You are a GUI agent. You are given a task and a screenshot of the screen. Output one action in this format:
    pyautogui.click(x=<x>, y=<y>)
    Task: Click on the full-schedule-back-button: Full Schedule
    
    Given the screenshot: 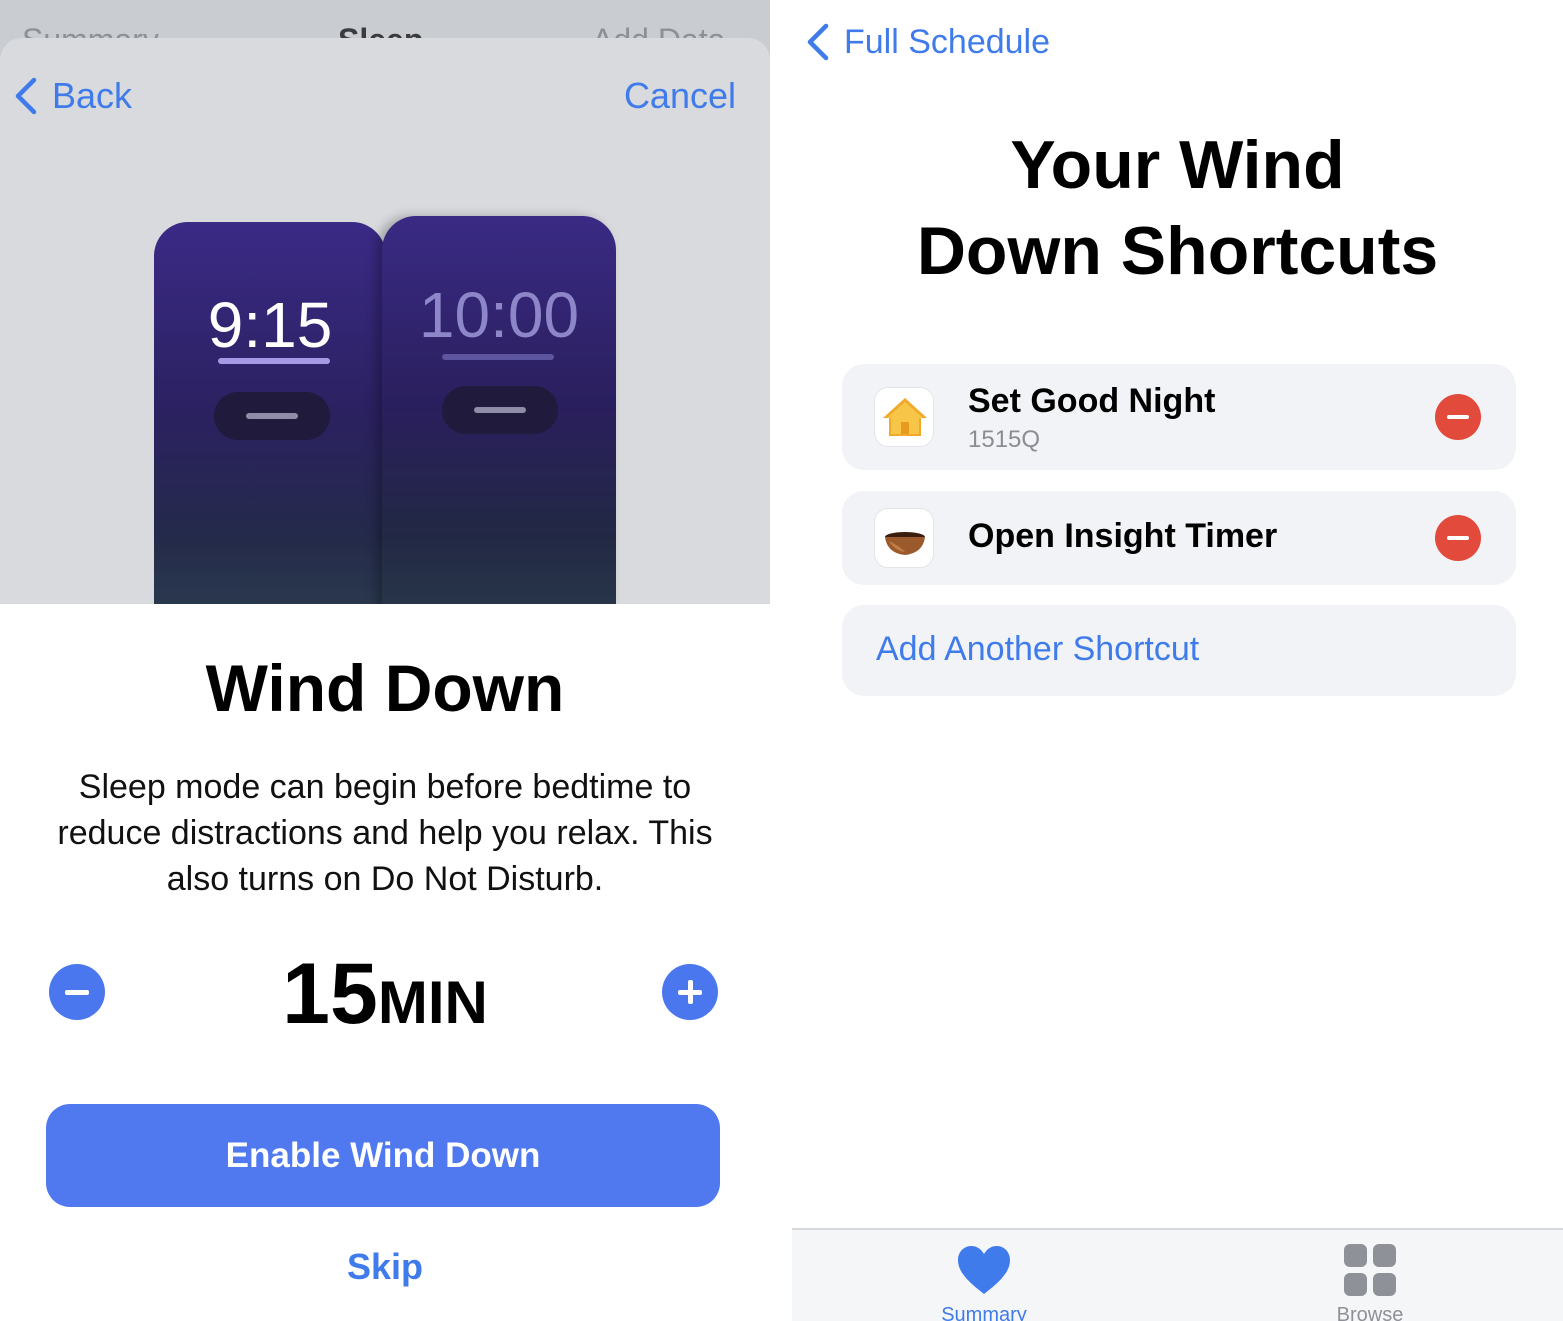 What is the action you would take?
    pyautogui.click(x=928, y=42)
    